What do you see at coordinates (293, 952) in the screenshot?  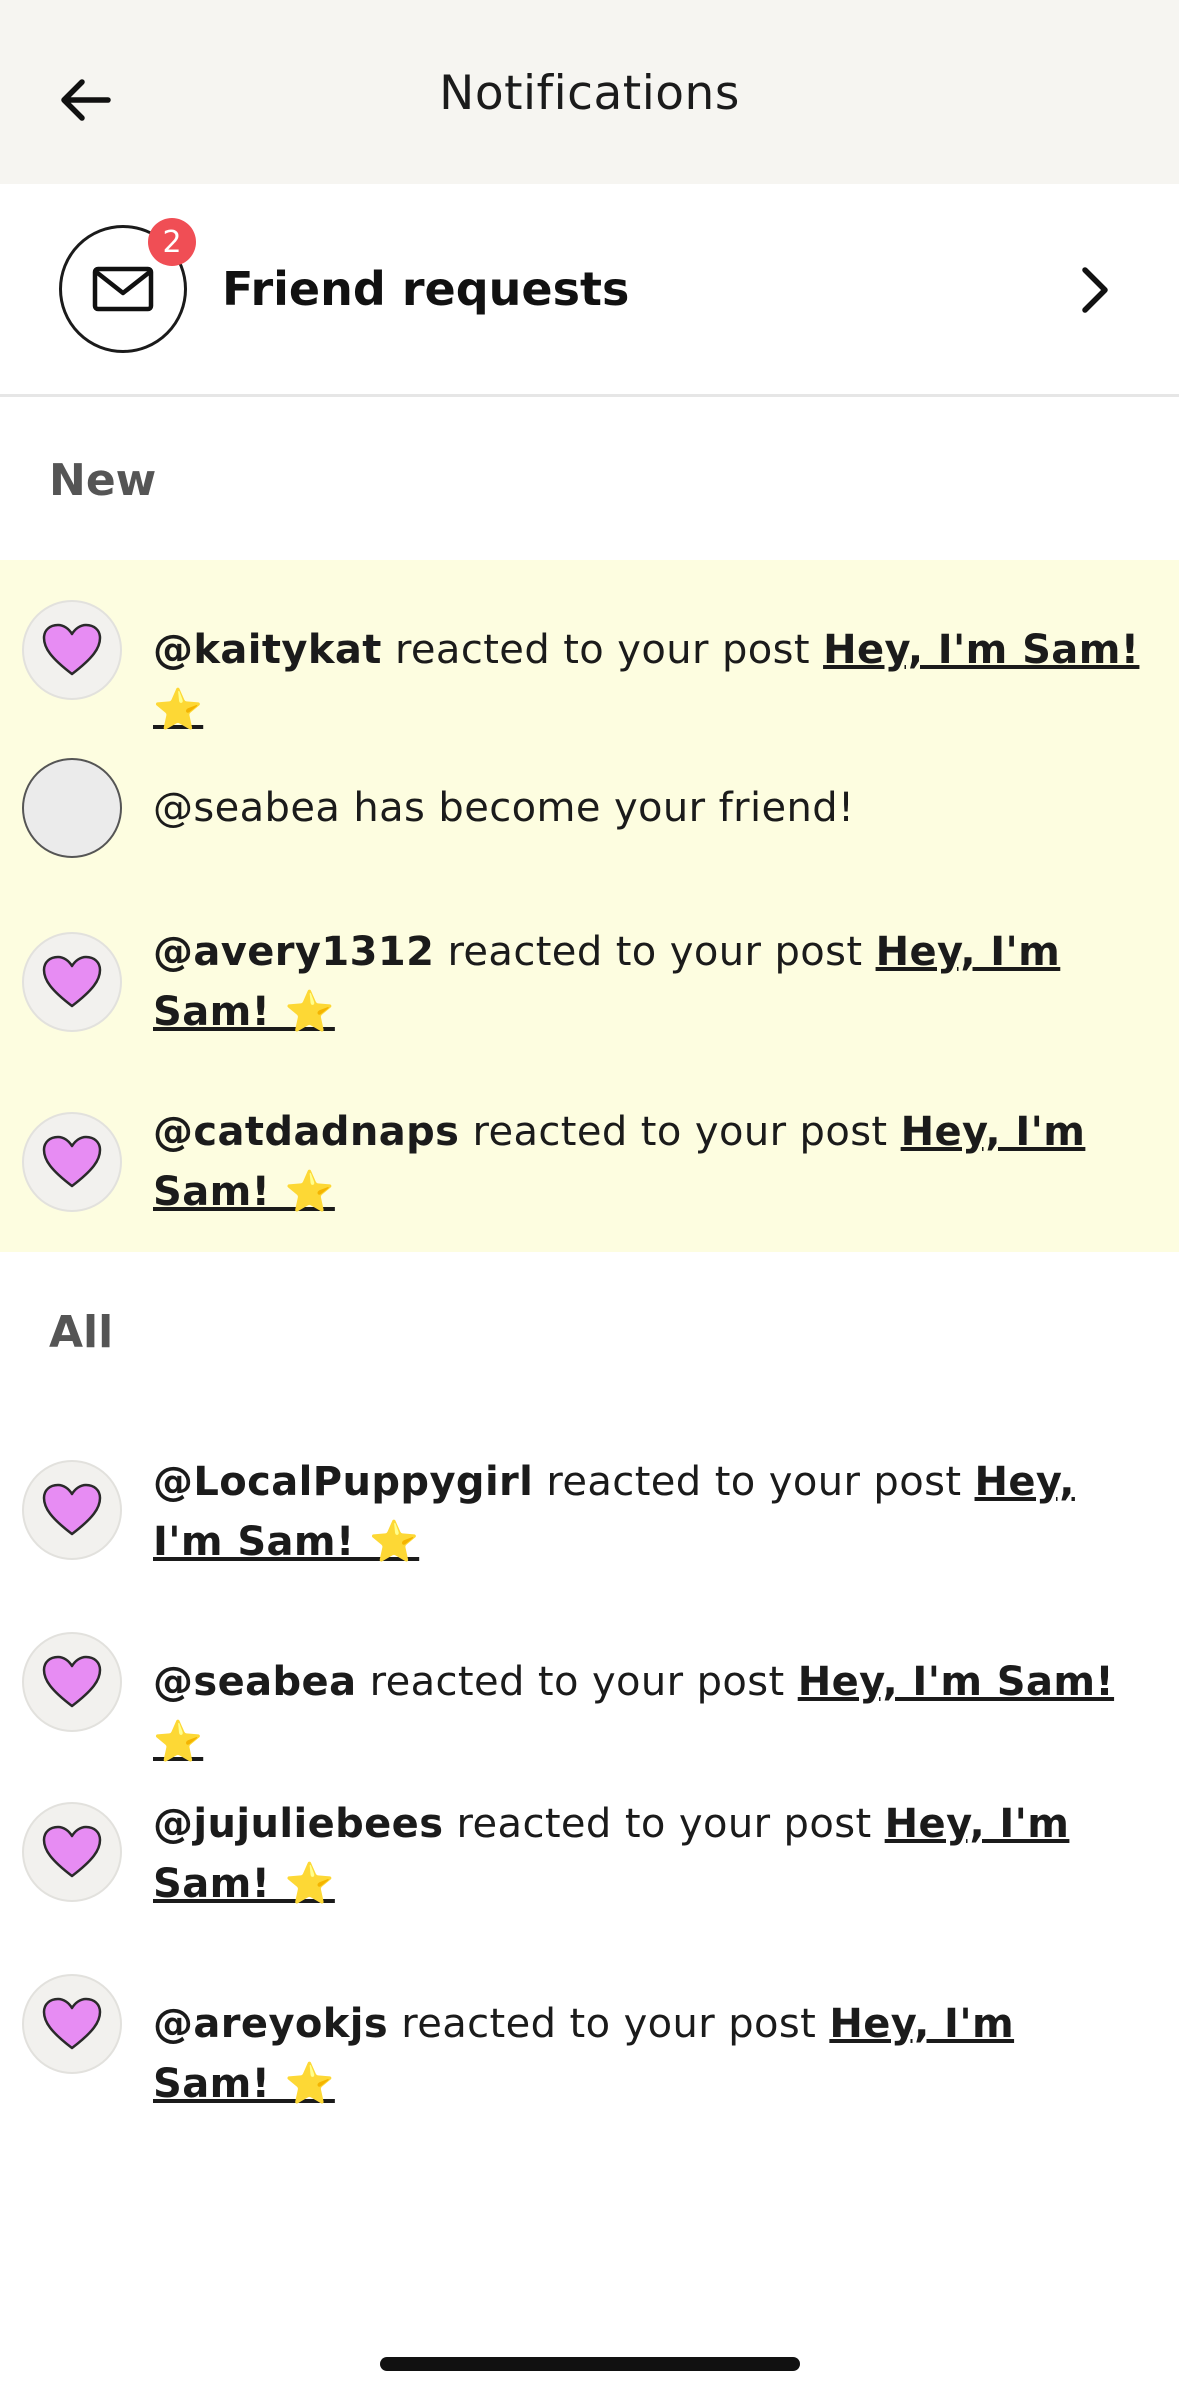 I see `username-link: @avery1312` at bounding box center [293, 952].